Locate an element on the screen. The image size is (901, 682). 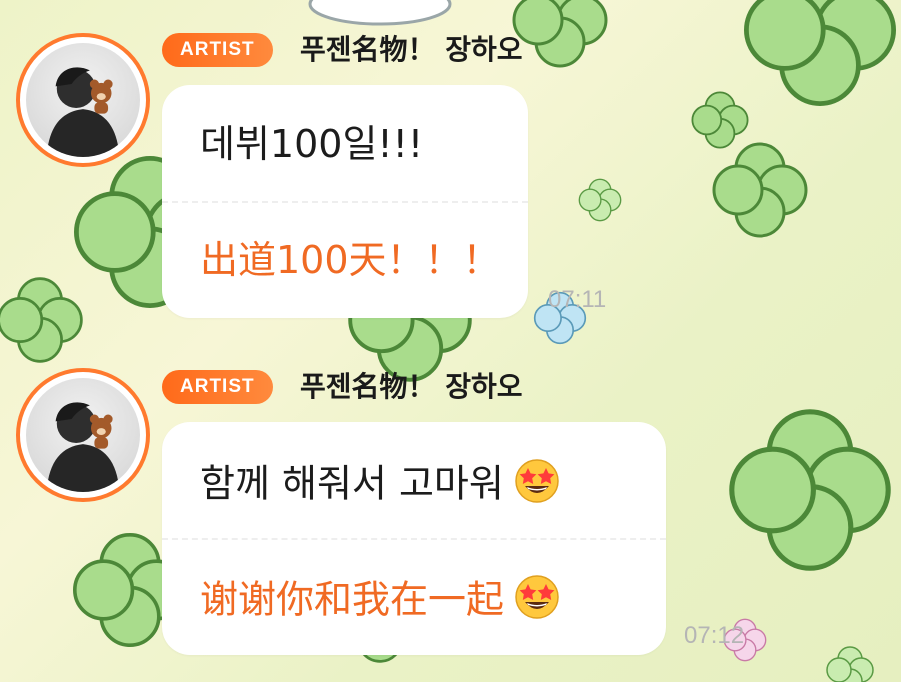
translated-text: 谢谢你和我在一起 is located at coordinates (352, 599).